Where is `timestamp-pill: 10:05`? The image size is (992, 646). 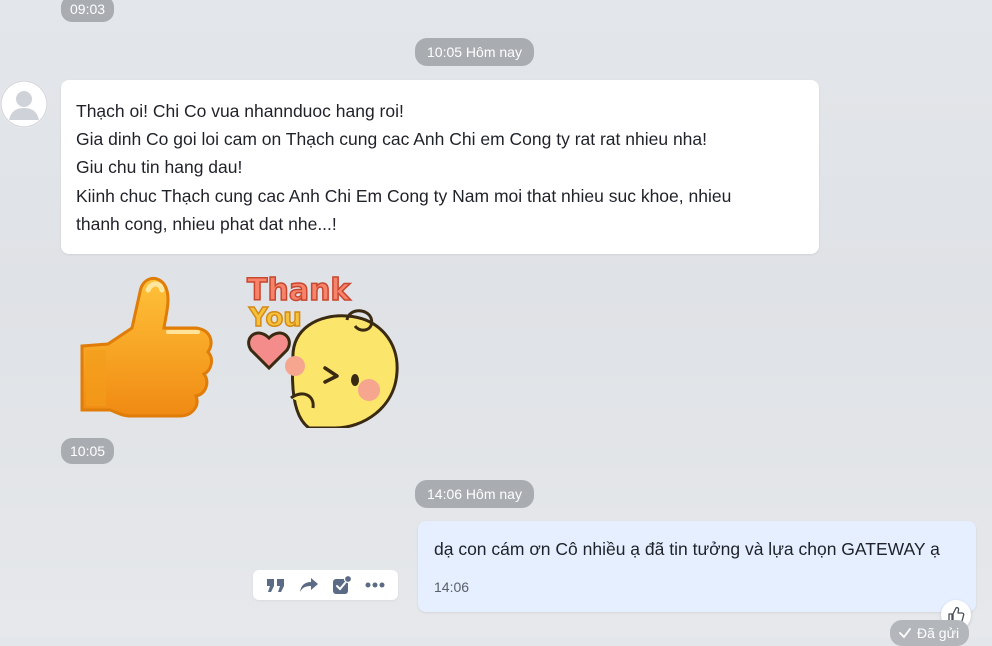
timestamp-pill: 10:05 is located at coordinates (88, 451).